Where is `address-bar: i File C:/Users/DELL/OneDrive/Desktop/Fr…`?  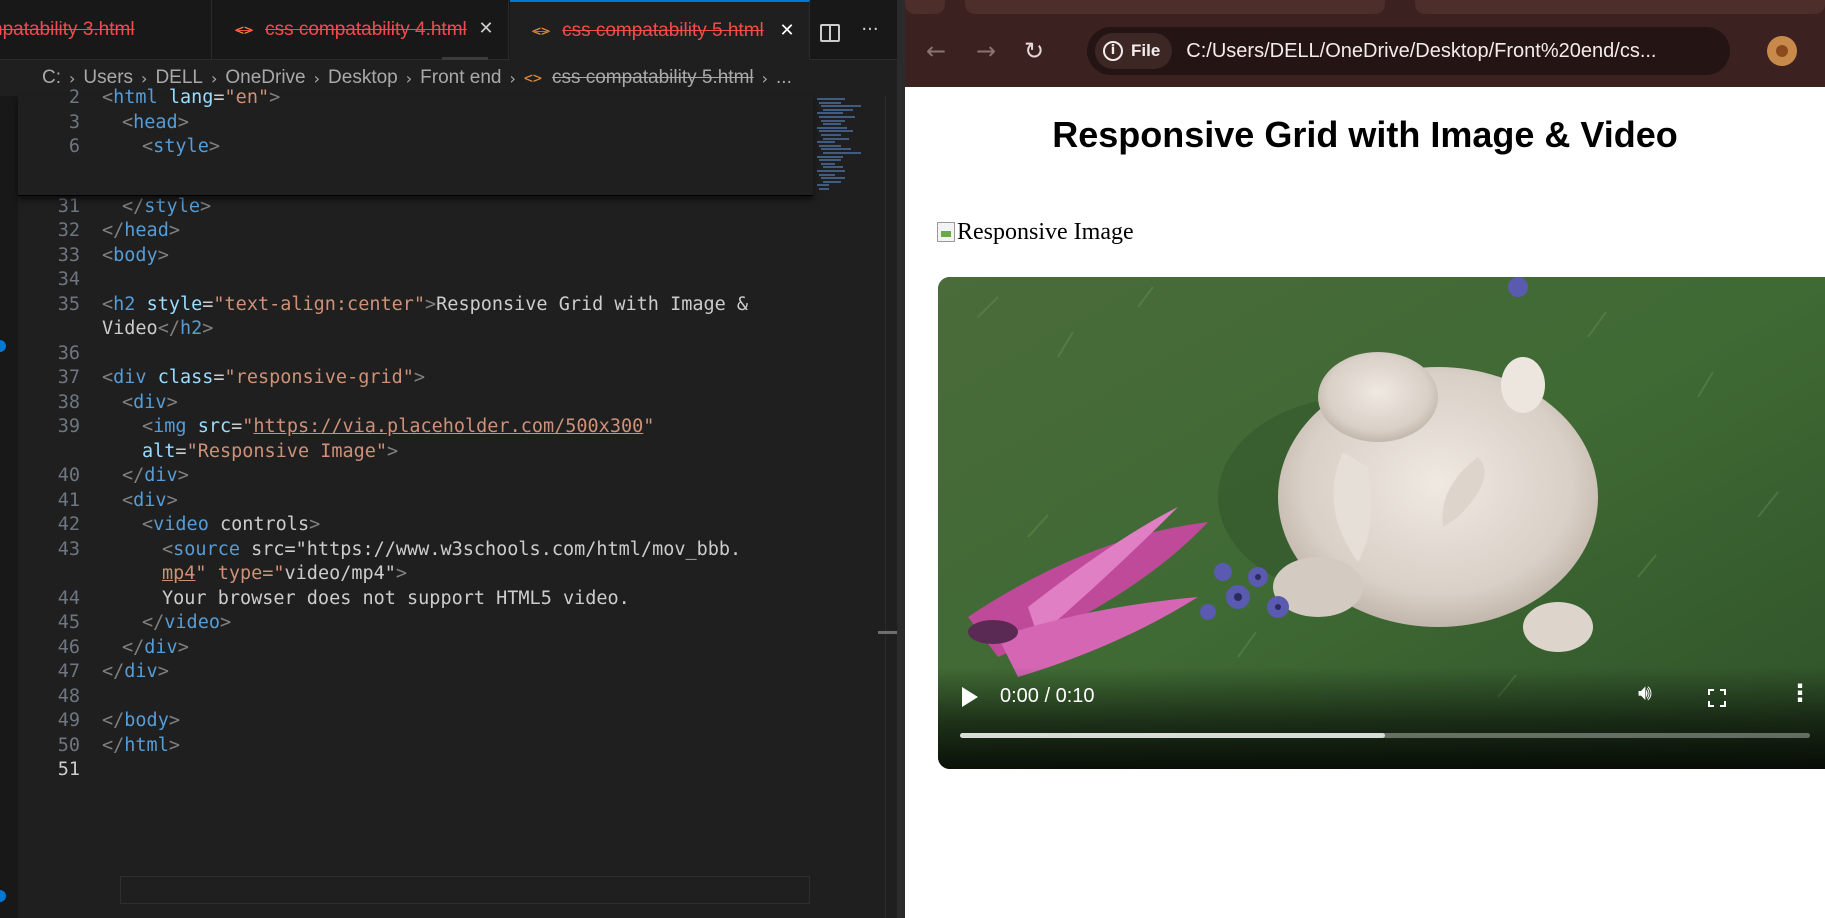
address-bar: i File C:/Users/DELL/OneDrive/Desktop/Fr… is located at coordinates (1408, 51).